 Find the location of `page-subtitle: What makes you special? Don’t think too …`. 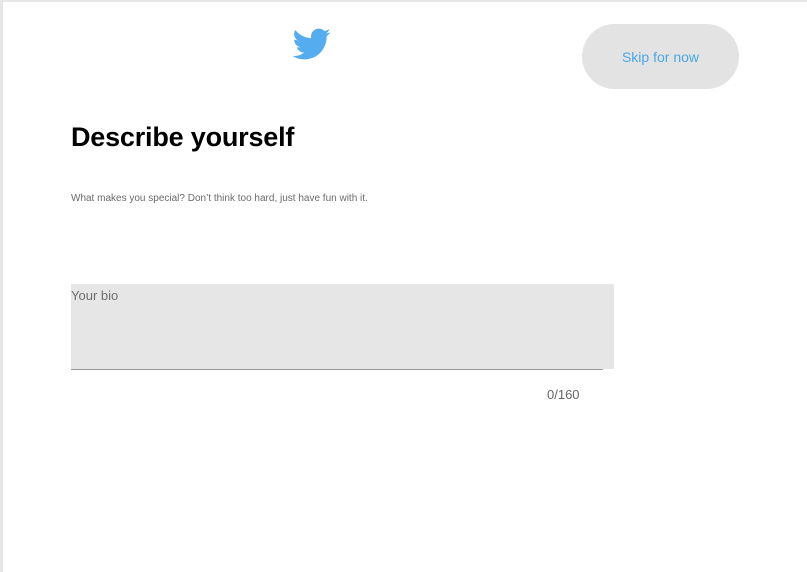

page-subtitle: What makes you special? Don’t think too … is located at coordinates (219, 198).